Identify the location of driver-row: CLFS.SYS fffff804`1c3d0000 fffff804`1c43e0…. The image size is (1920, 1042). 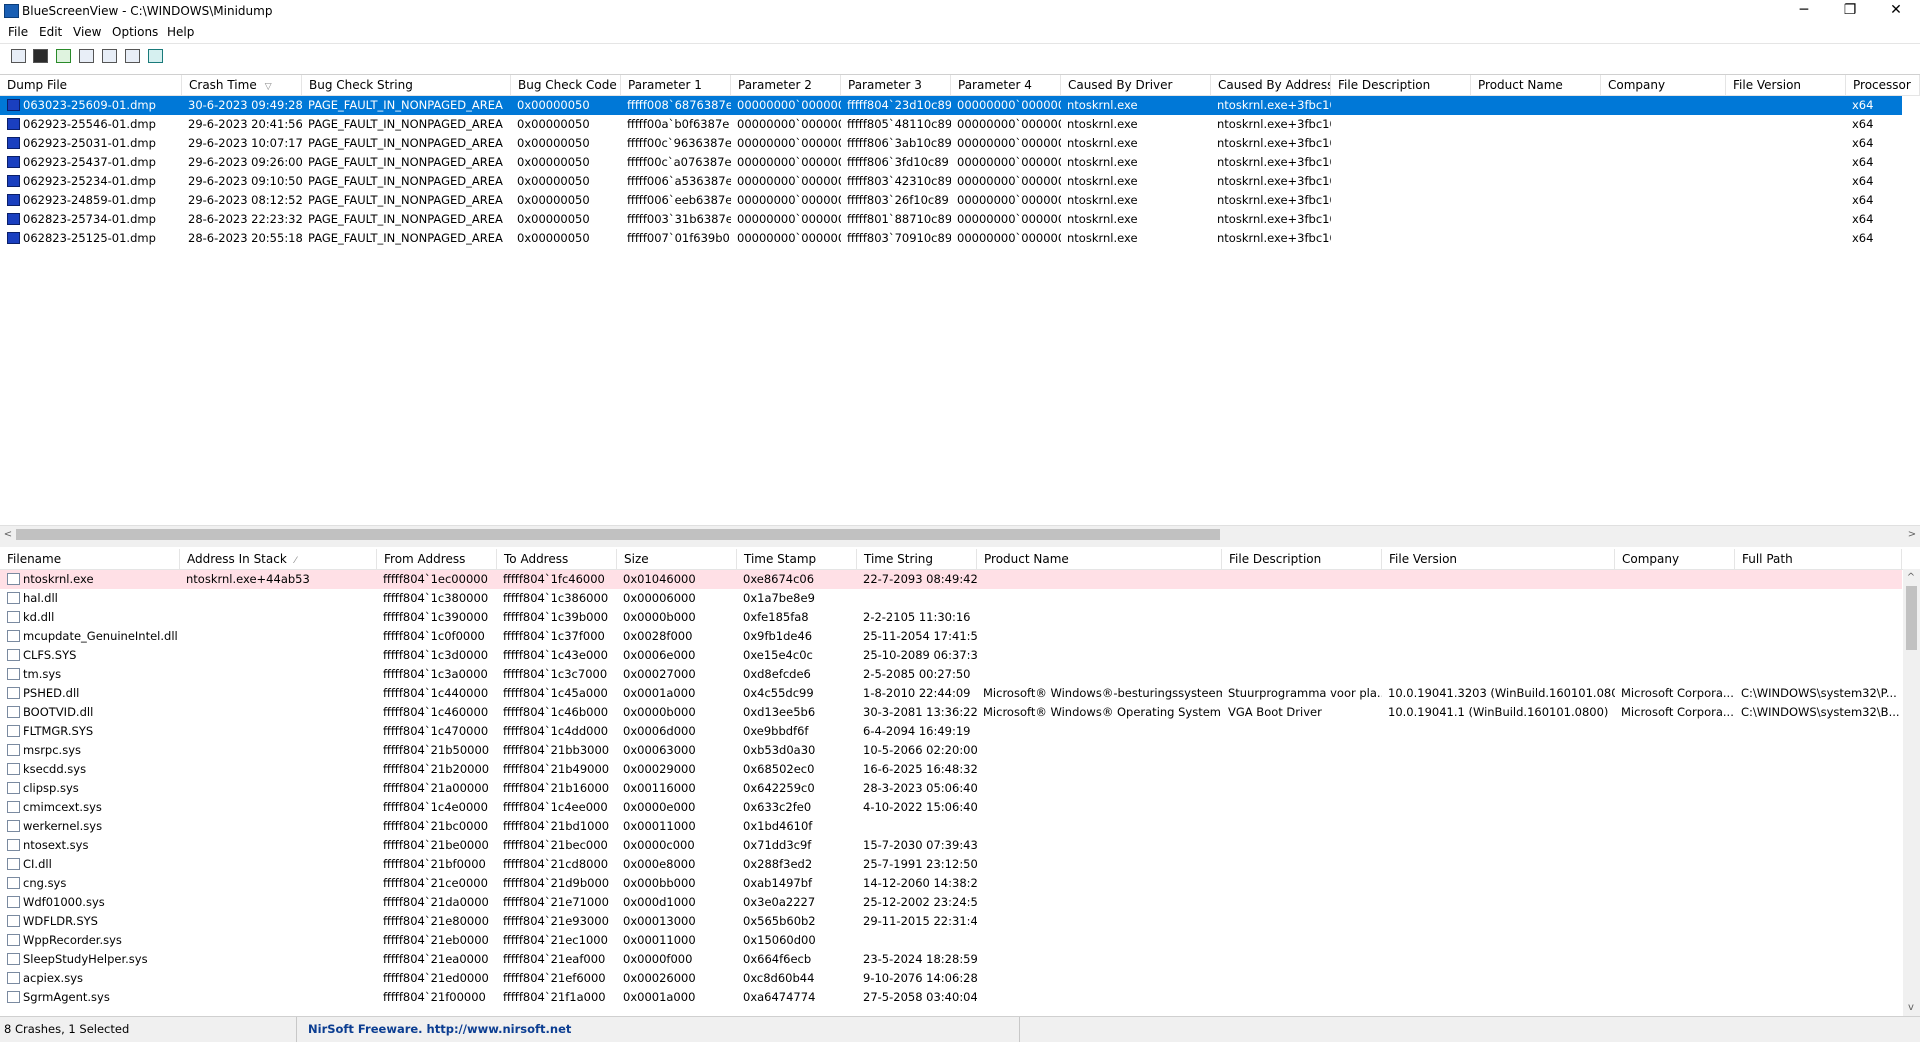
(951, 655).